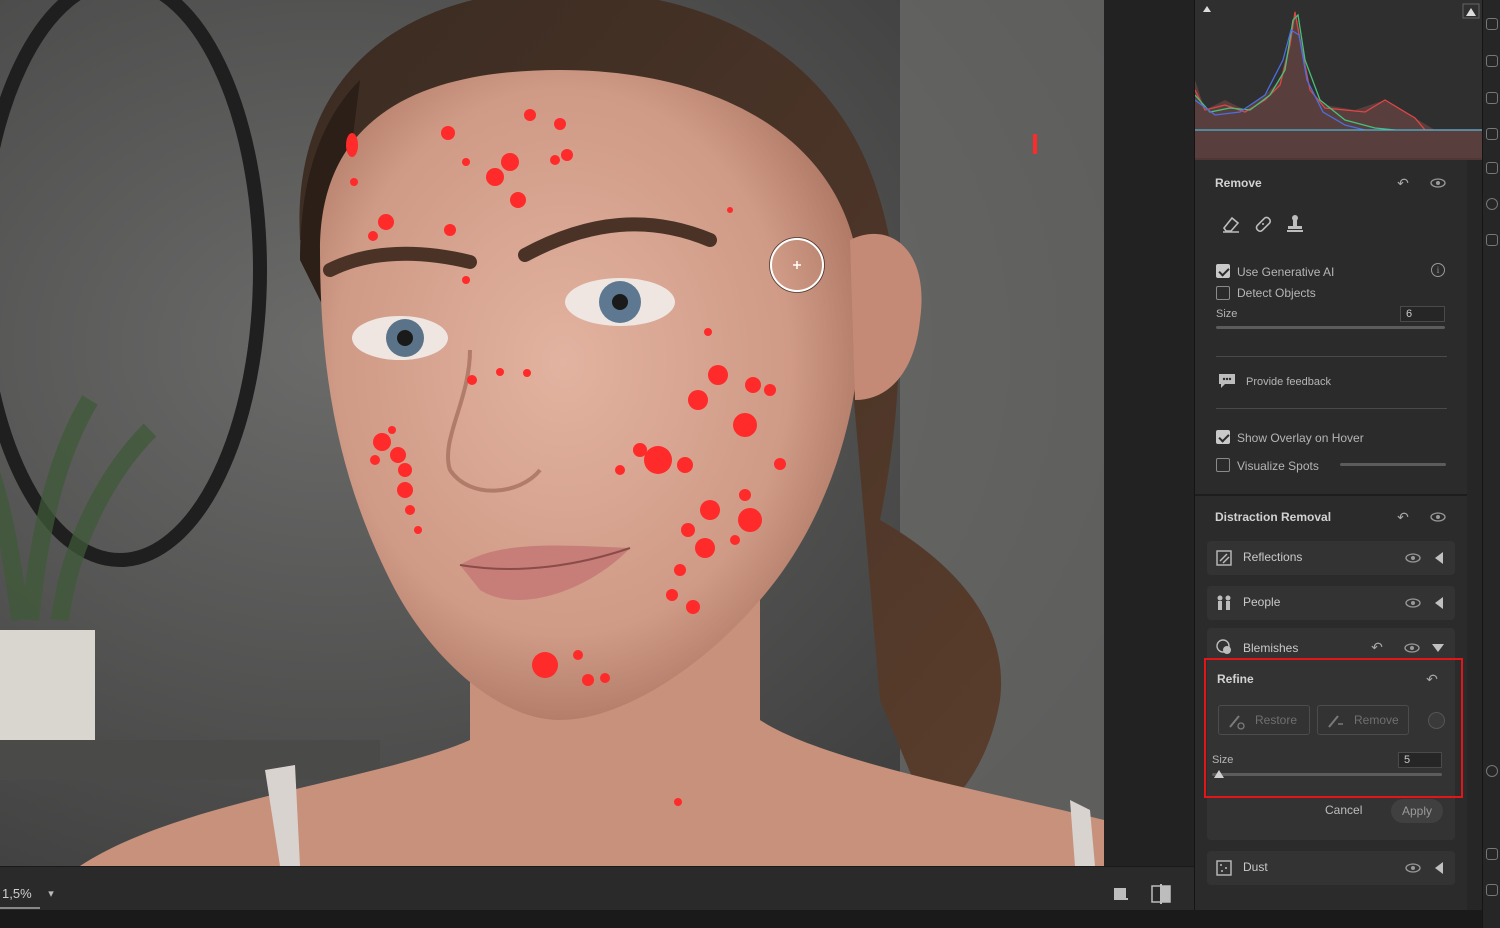 The height and width of the screenshot is (928, 1500). Describe the element at coordinates (1331, 495) in the screenshot. I see `section-divider` at that location.